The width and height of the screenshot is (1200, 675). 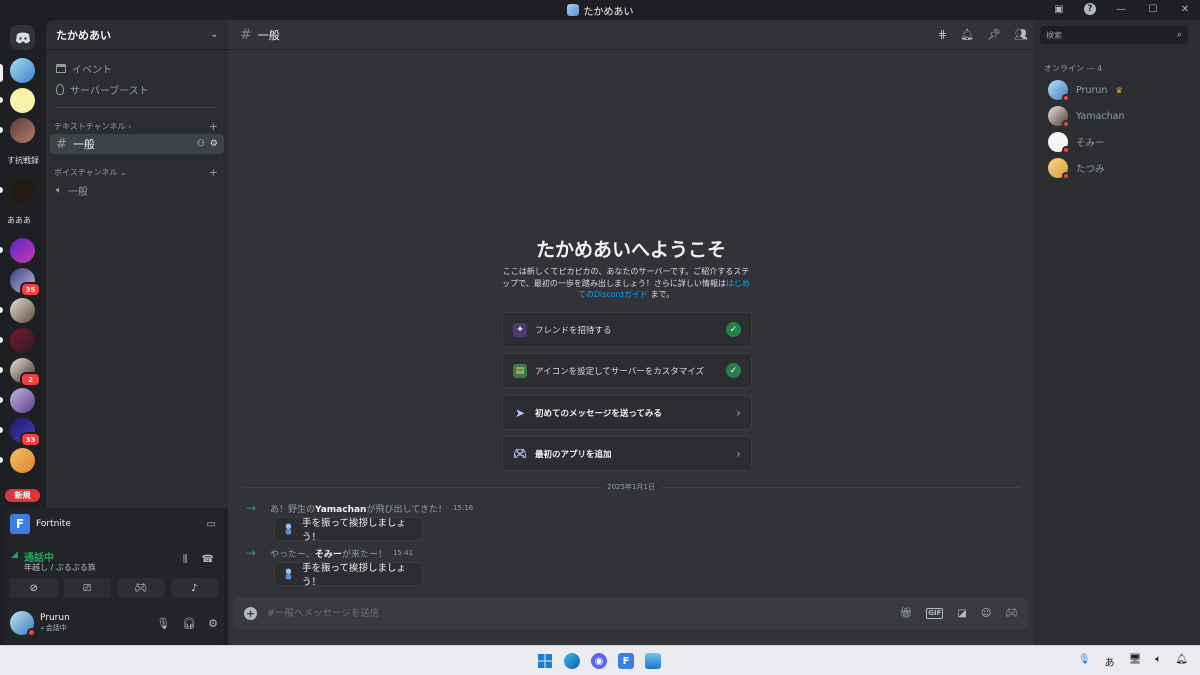 I want to click on disconnect-icon: ☎︎, so click(x=208, y=559).